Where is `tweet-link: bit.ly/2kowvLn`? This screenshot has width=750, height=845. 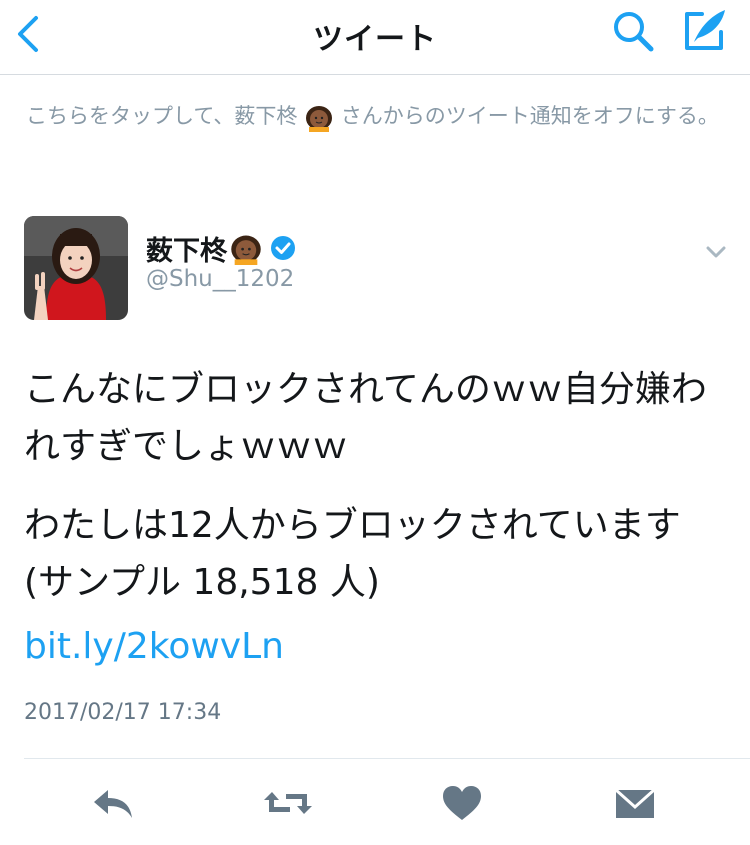
tweet-link: bit.ly/2kowvLn is located at coordinates (154, 646).